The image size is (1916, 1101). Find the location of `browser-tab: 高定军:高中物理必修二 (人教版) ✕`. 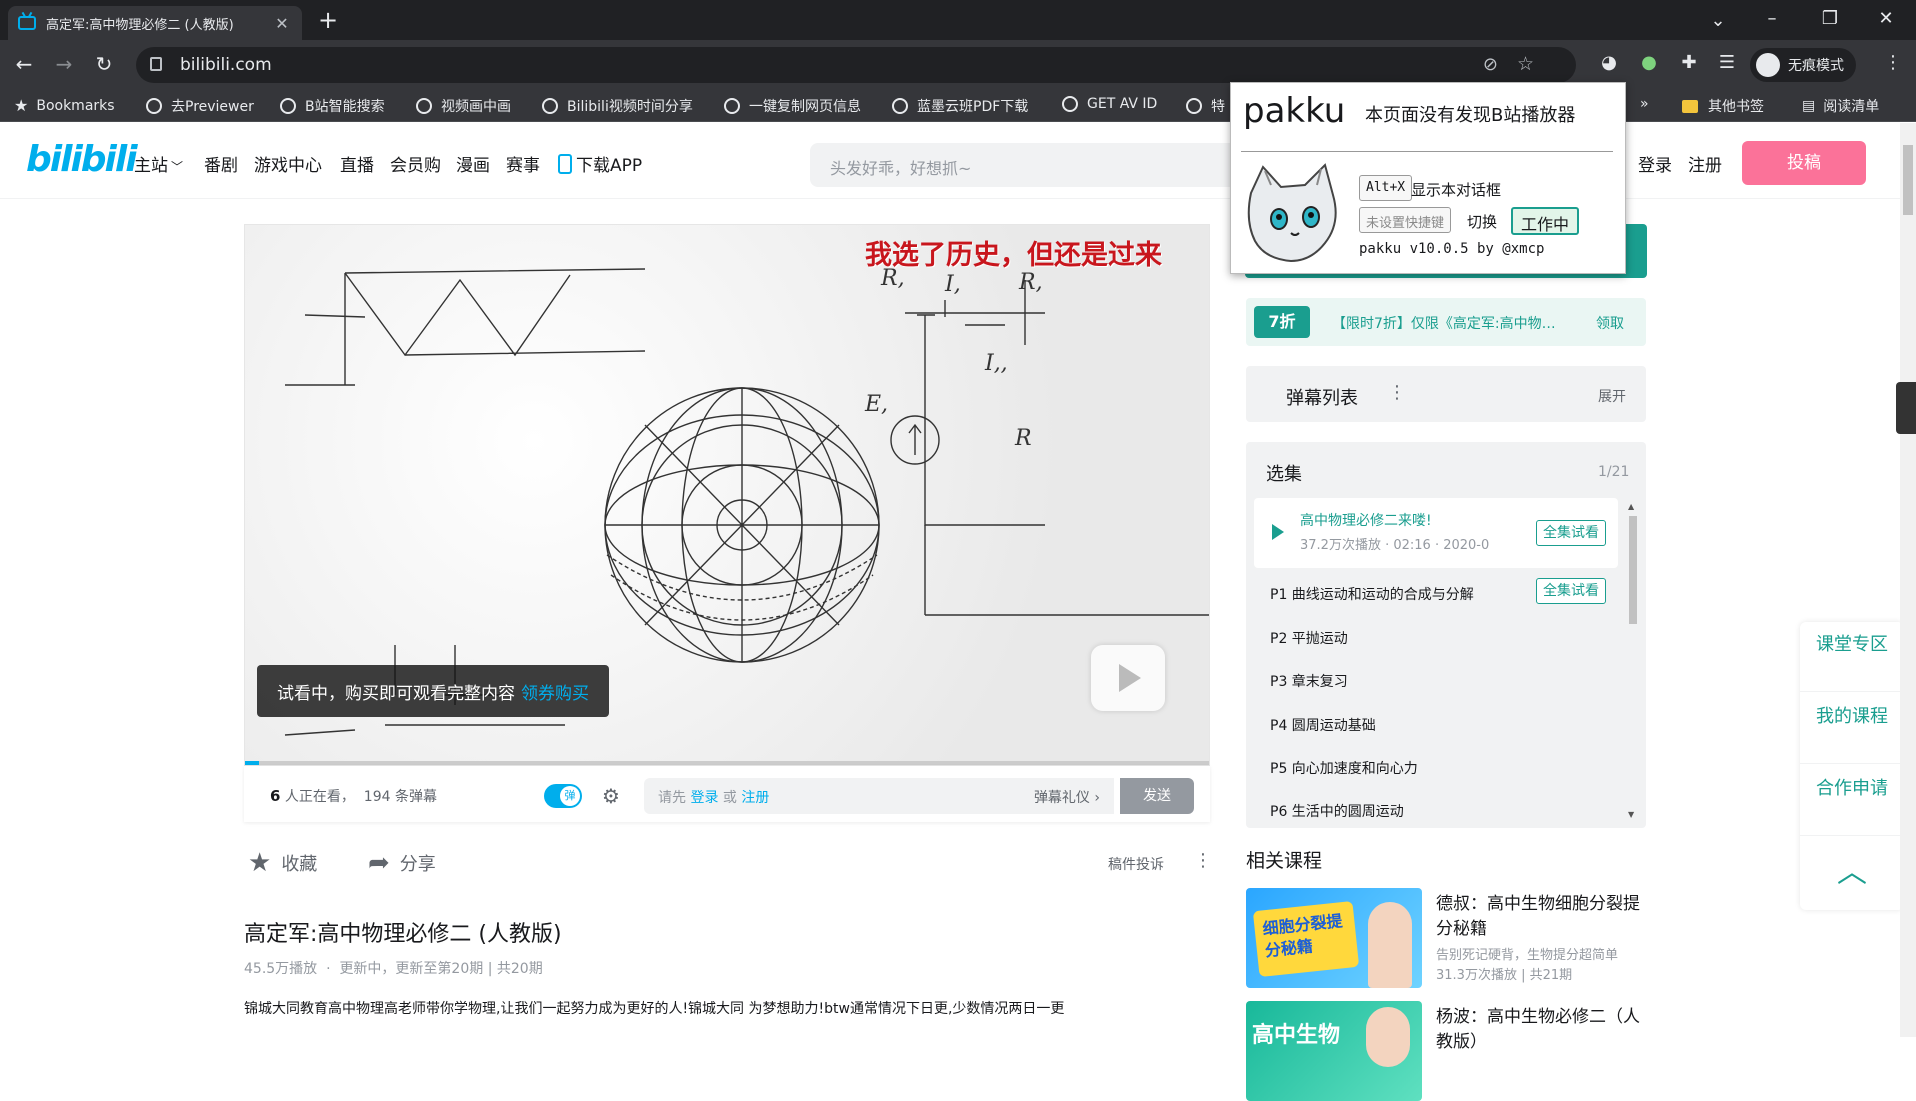

browser-tab: 高定军:高中物理必修二 (人教版) ✕ is located at coordinates (155, 23).